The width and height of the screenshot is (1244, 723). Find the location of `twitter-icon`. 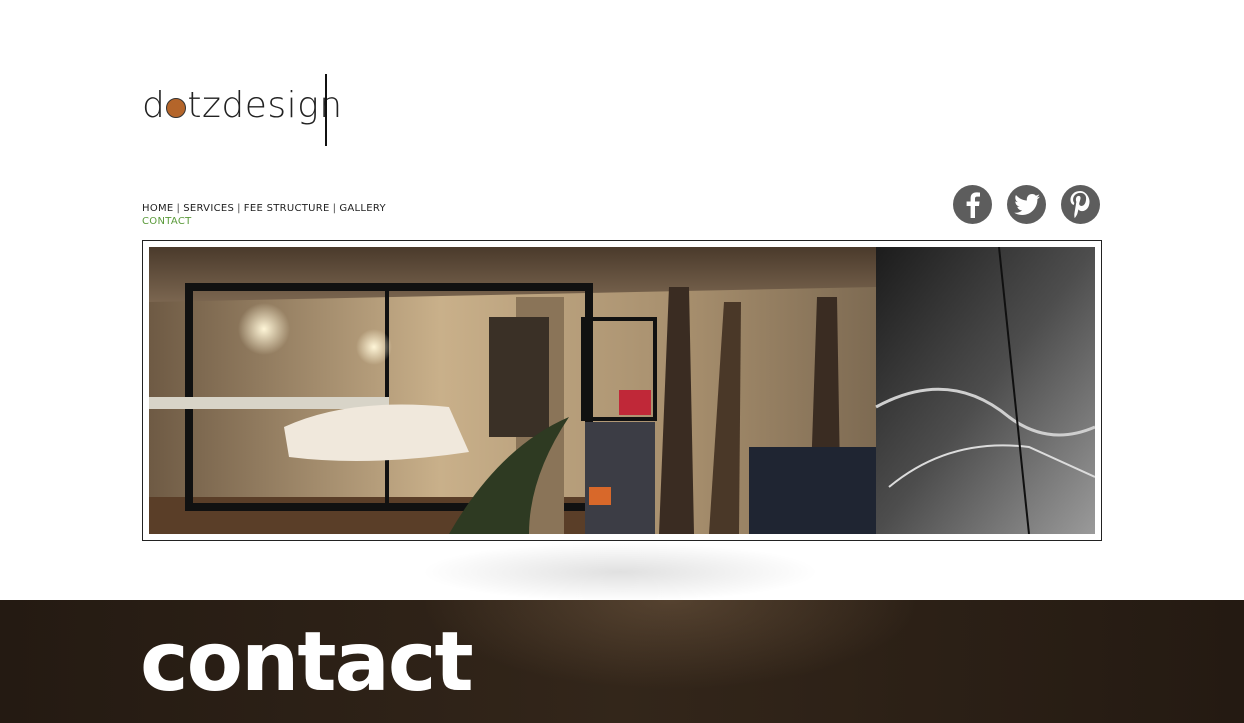

twitter-icon is located at coordinates (1026, 204).